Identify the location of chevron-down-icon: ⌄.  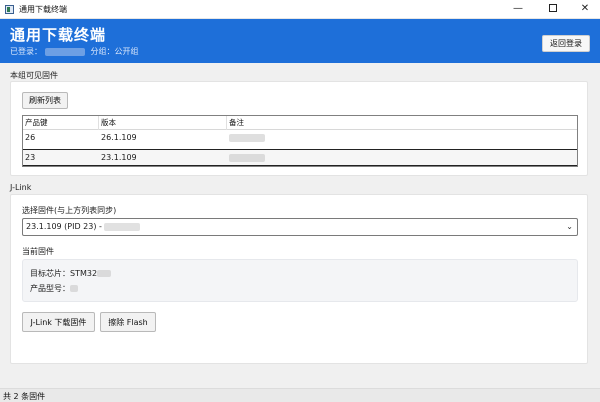
(569, 226).